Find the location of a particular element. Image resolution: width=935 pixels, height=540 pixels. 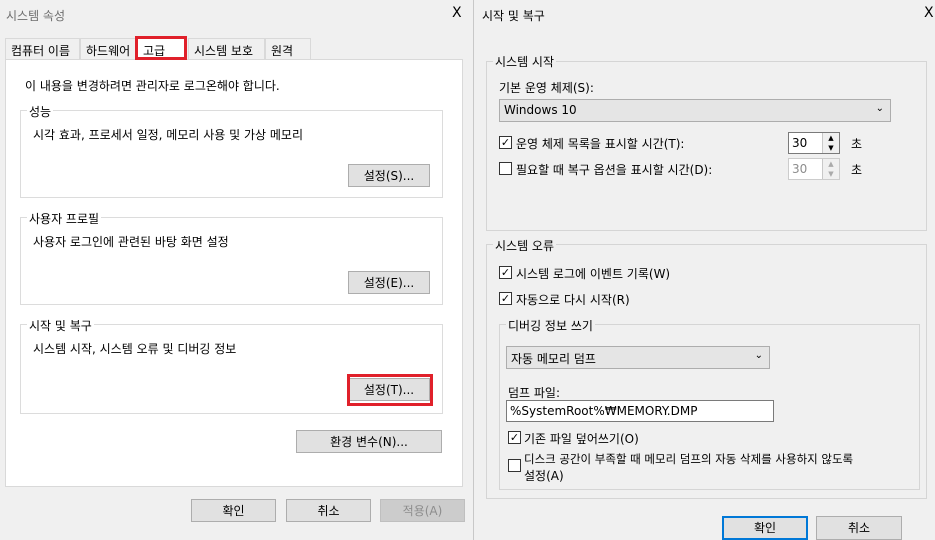

dump-file-input: %SystemRoot%₩MEMORY.DMP is located at coordinates (640, 411).